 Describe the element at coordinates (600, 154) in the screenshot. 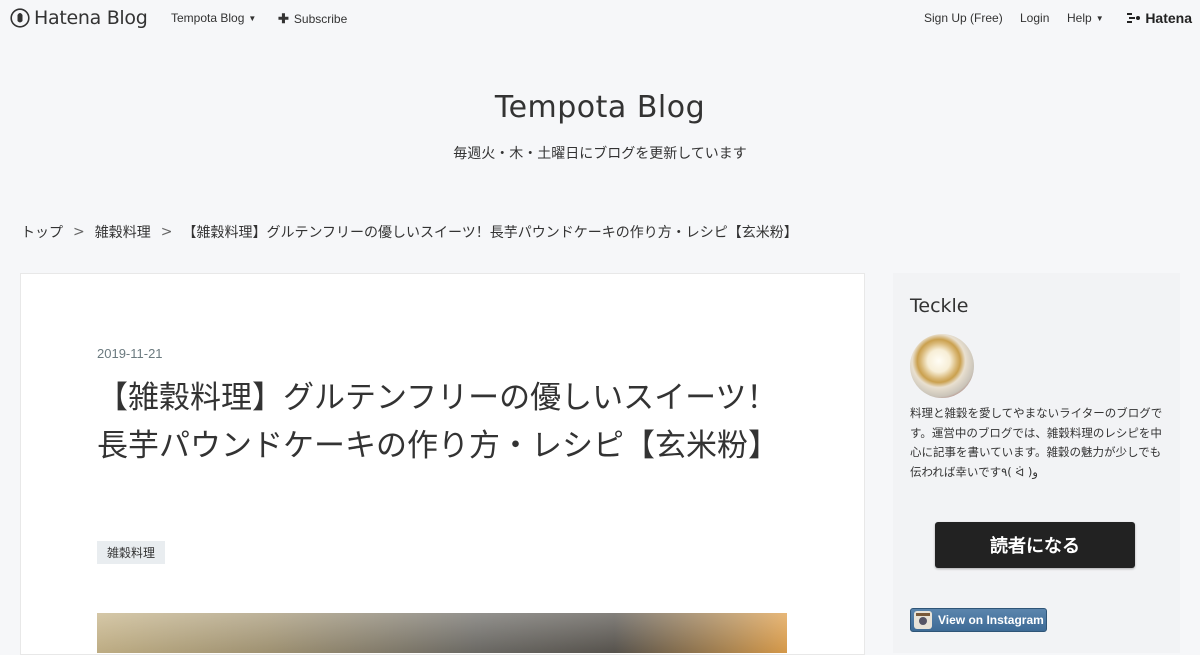

I see `blog-description: 毎週火・木・土曜日にブログを更新しています` at that location.